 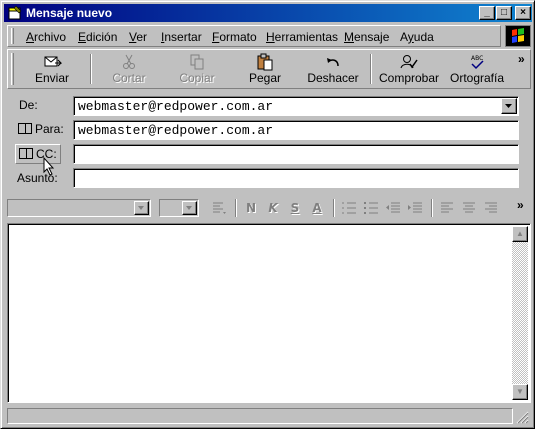 I want to click on menu-archivo: Archivo, so click(x=46, y=37).